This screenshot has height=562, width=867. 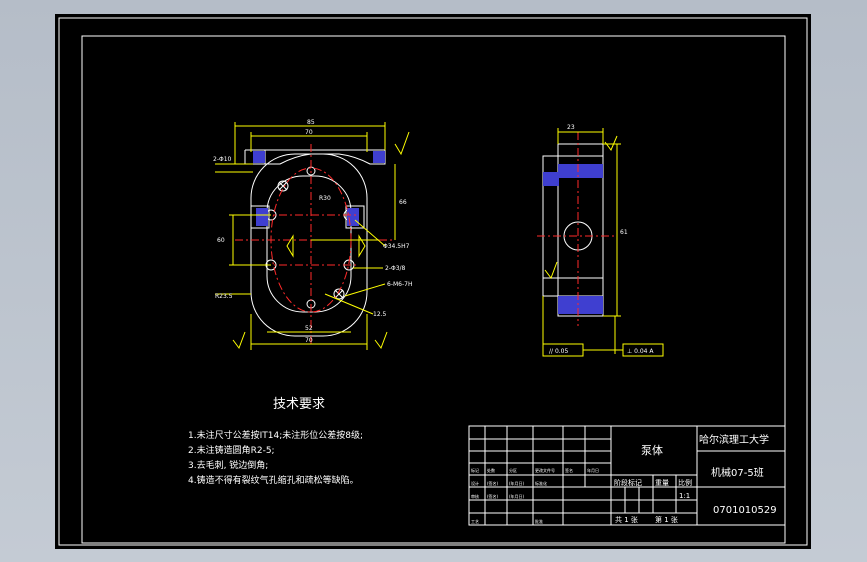 I want to click on svg-text: 更改文件号, so click(x=545, y=470).